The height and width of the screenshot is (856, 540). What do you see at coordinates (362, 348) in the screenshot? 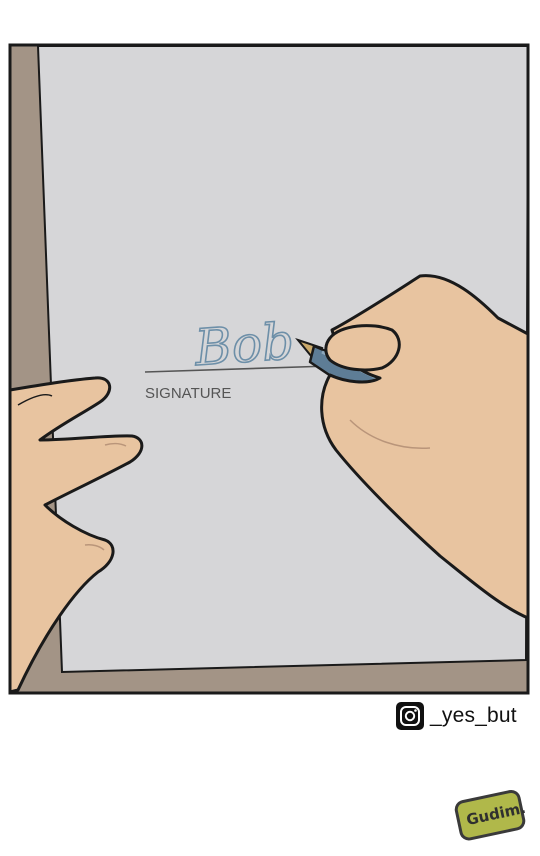
I see `right-index-finger` at bounding box center [362, 348].